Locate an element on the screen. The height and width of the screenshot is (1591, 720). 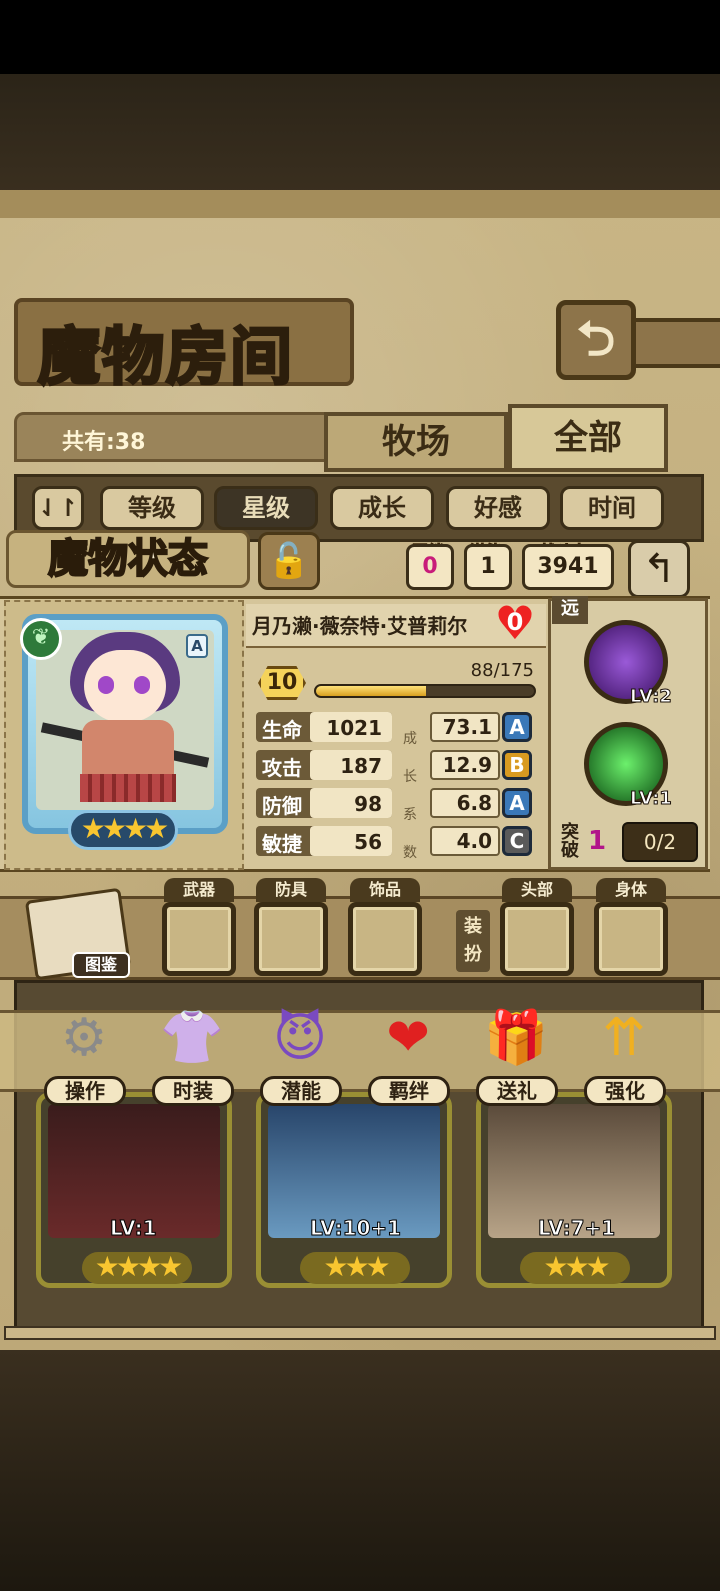
action-operate: 操作 is located at coordinates (85, 1091).